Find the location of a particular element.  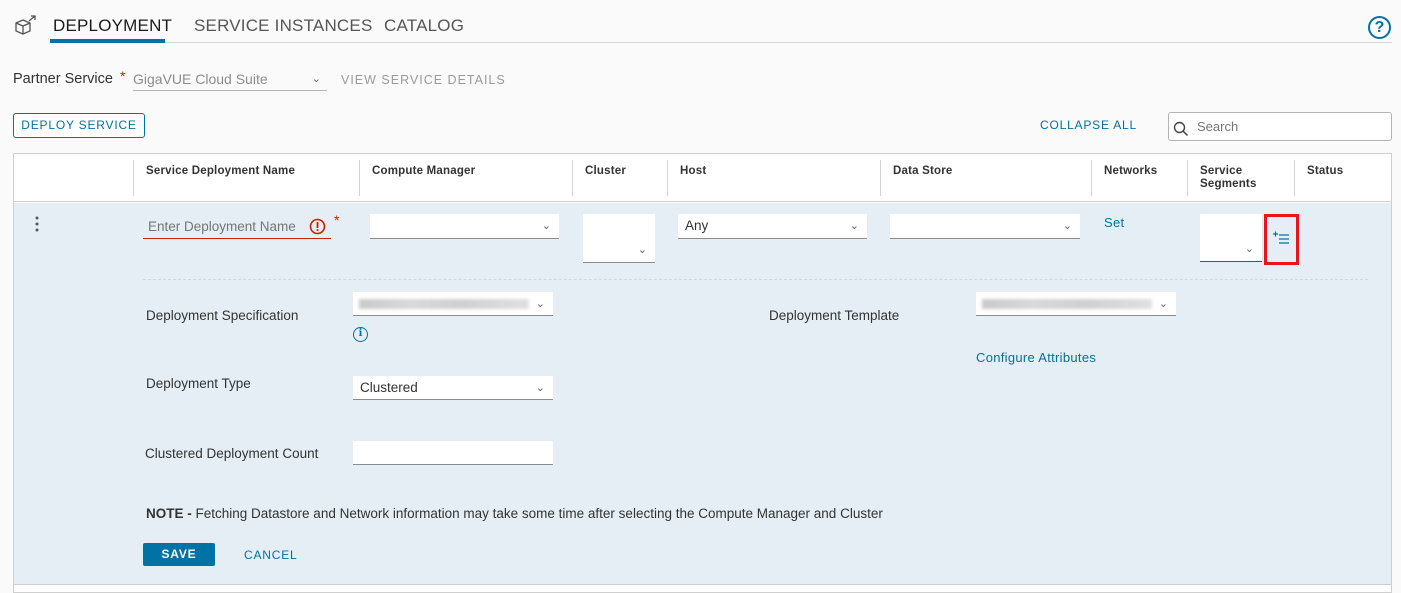

deployment-name-field is located at coordinates (237, 226).